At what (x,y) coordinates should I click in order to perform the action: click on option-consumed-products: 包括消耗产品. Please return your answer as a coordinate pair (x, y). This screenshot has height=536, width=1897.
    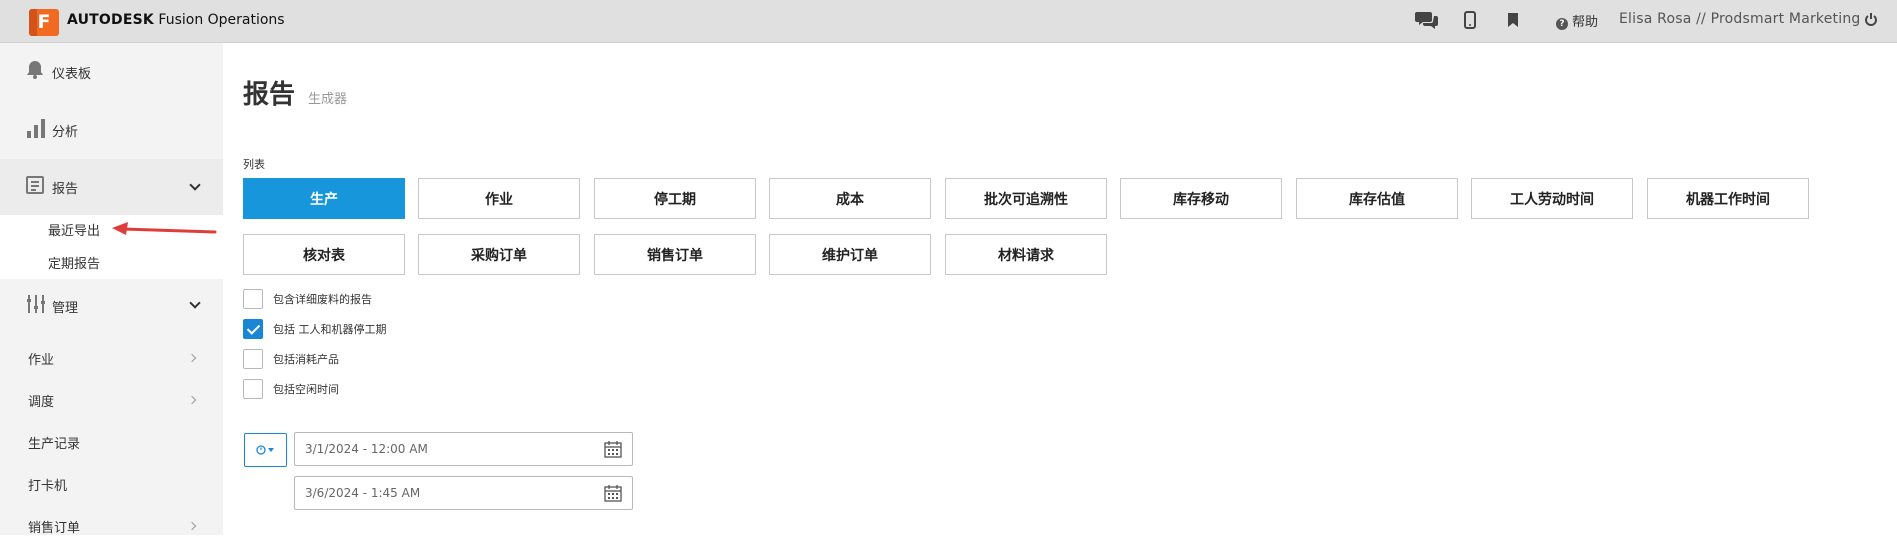
    Looking at the image, I should click on (291, 359).